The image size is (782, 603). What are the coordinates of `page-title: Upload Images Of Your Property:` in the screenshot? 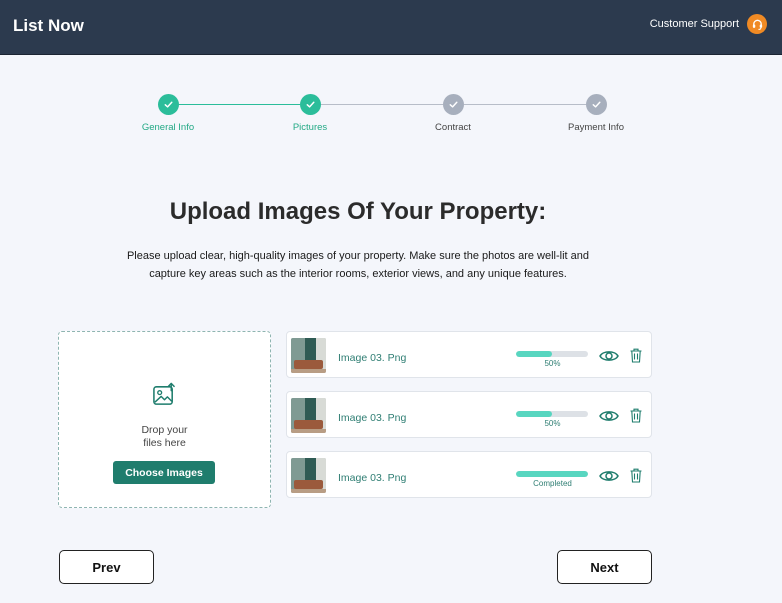 It's located at (358, 211).